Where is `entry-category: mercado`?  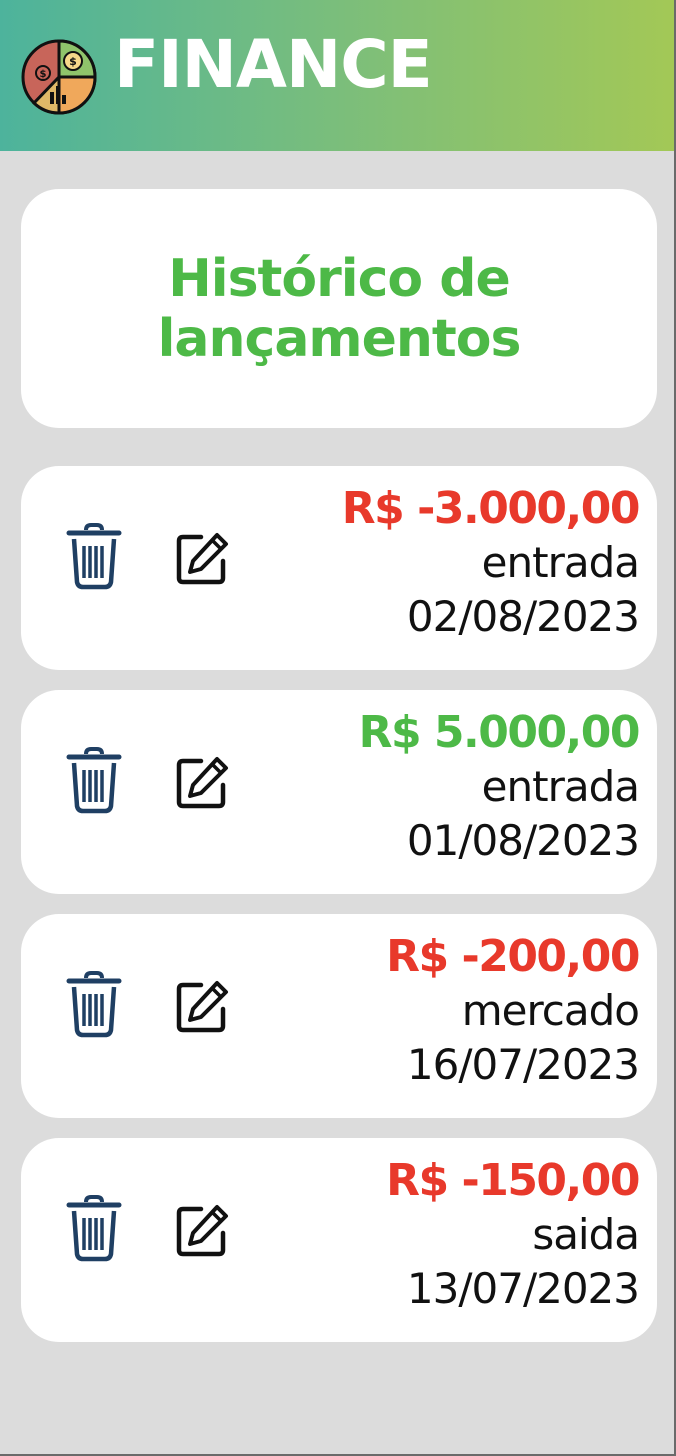
entry-category: mercado is located at coordinates (550, 1010).